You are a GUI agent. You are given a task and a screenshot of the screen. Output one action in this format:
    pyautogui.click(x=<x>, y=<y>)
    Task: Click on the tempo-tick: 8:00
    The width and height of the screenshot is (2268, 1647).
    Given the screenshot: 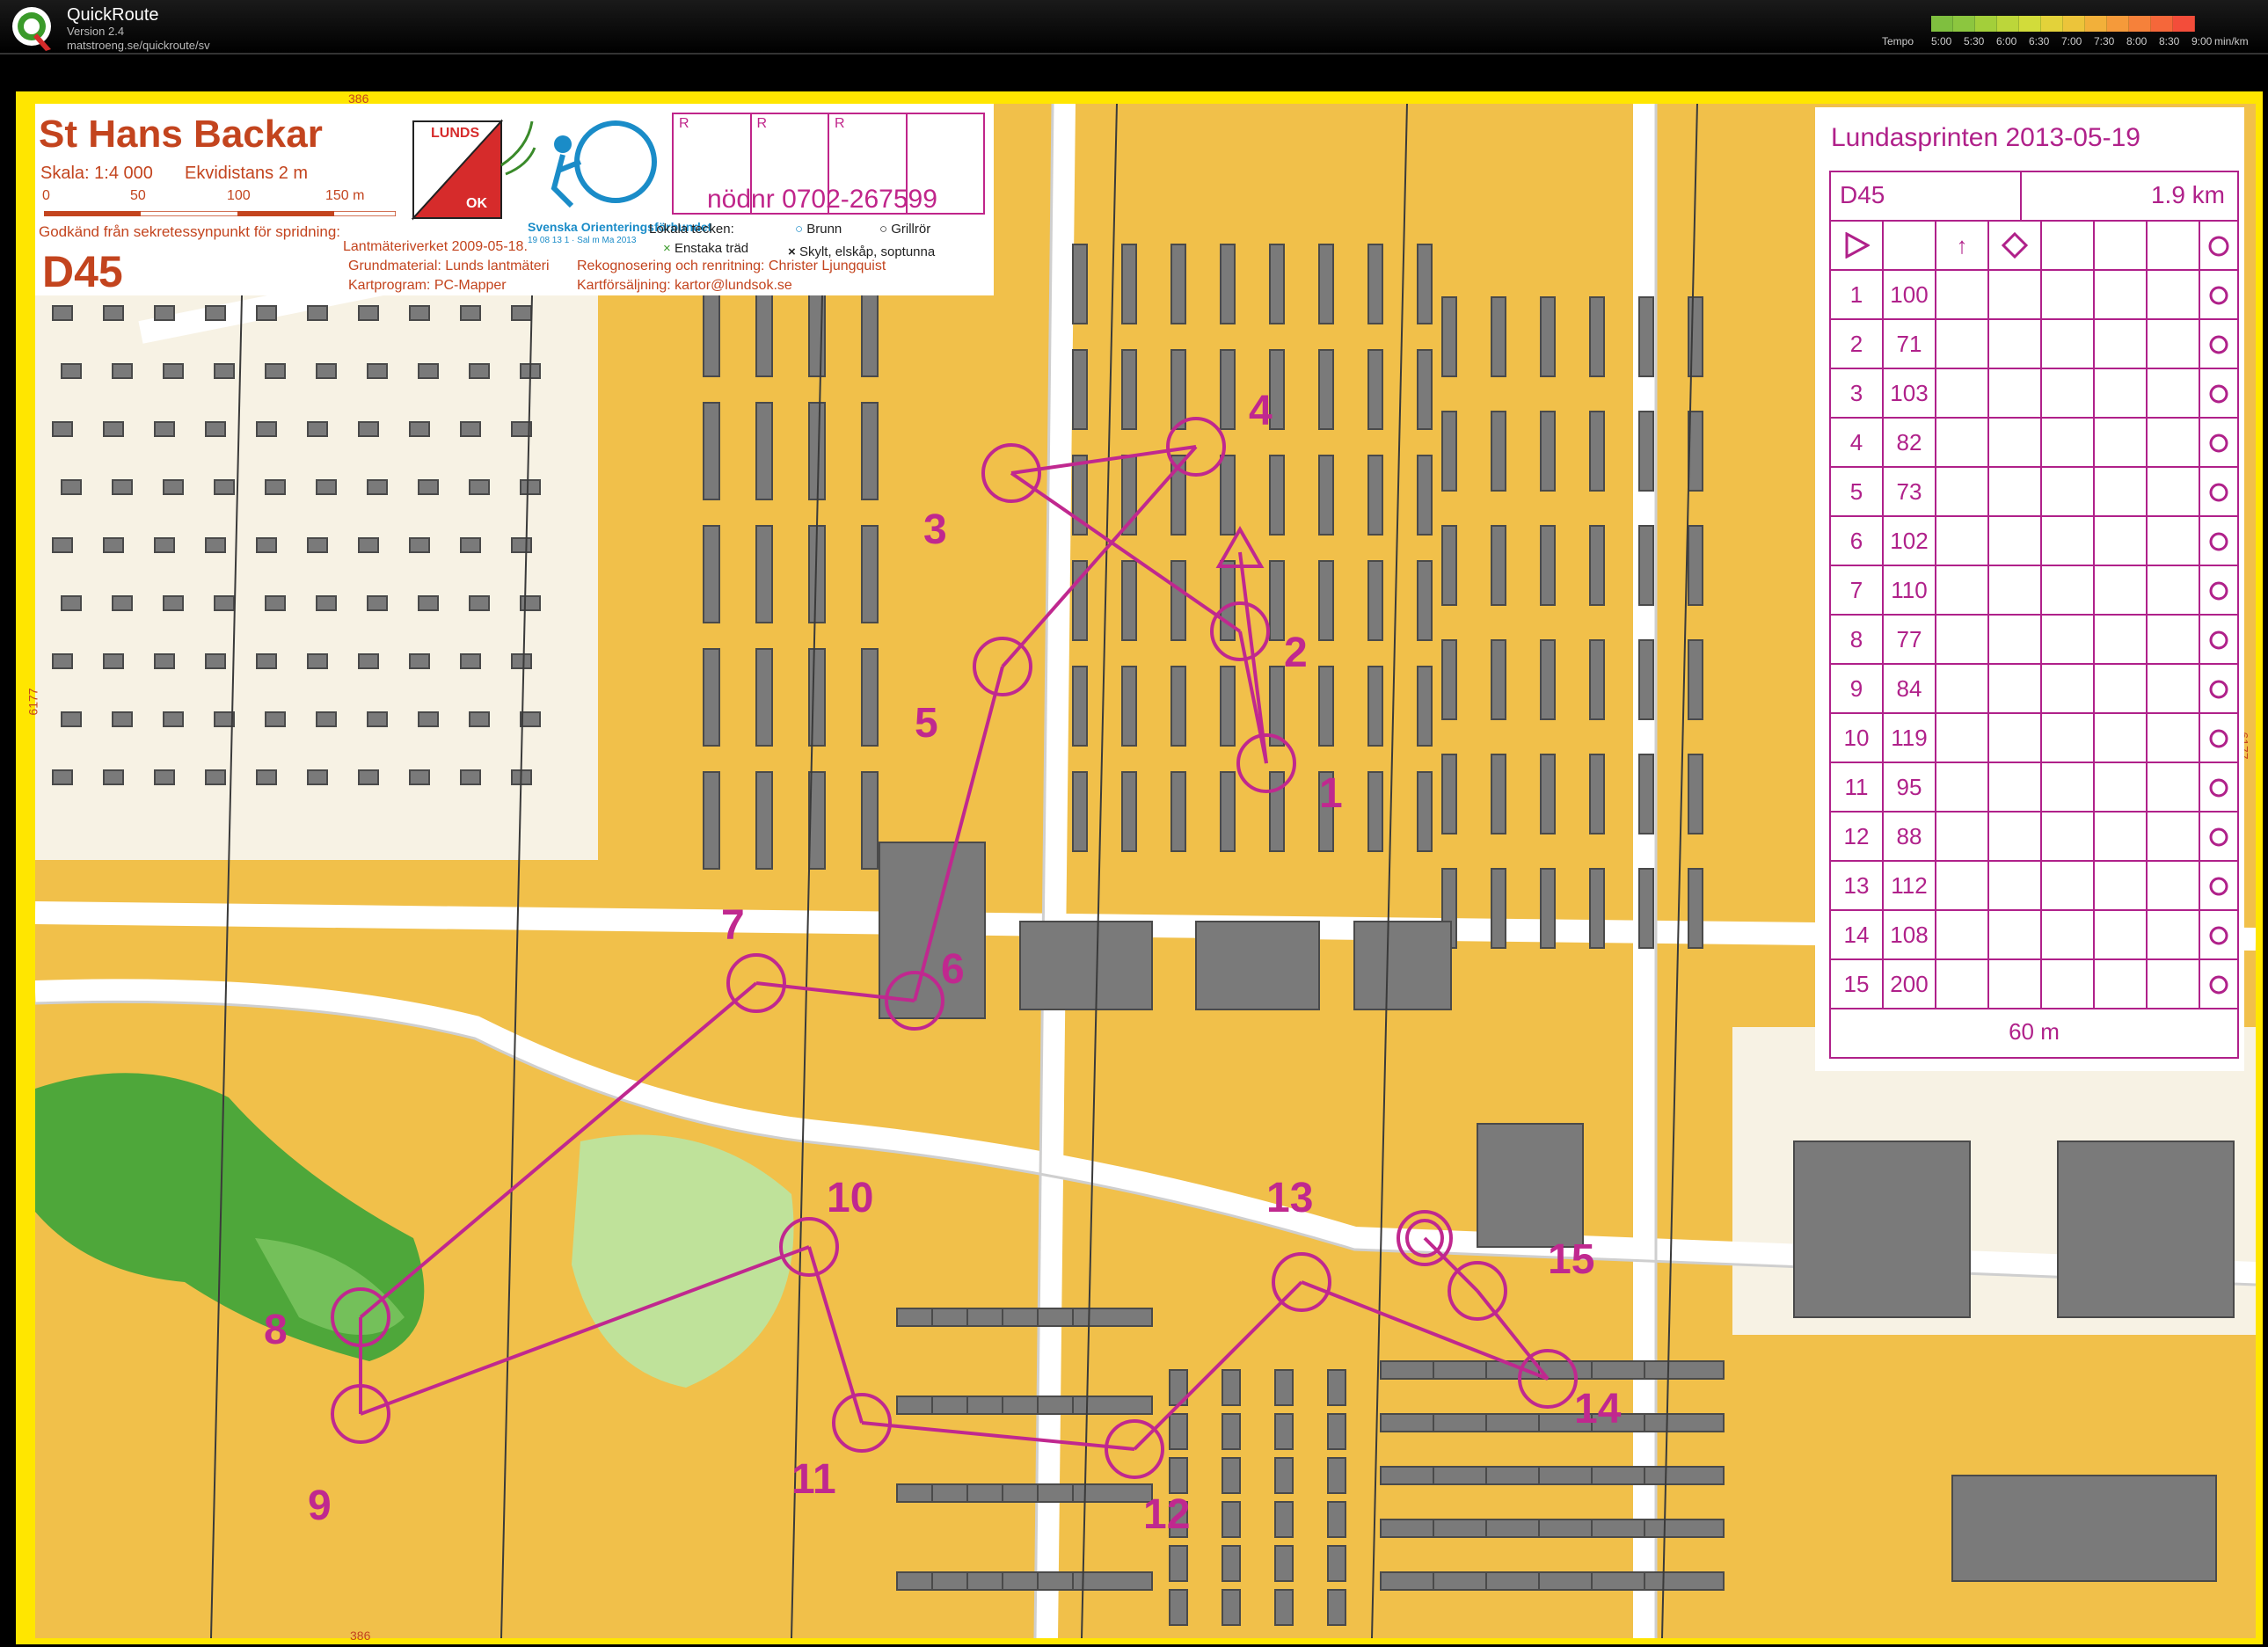 What is the action you would take?
    pyautogui.click(x=2137, y=41)
    